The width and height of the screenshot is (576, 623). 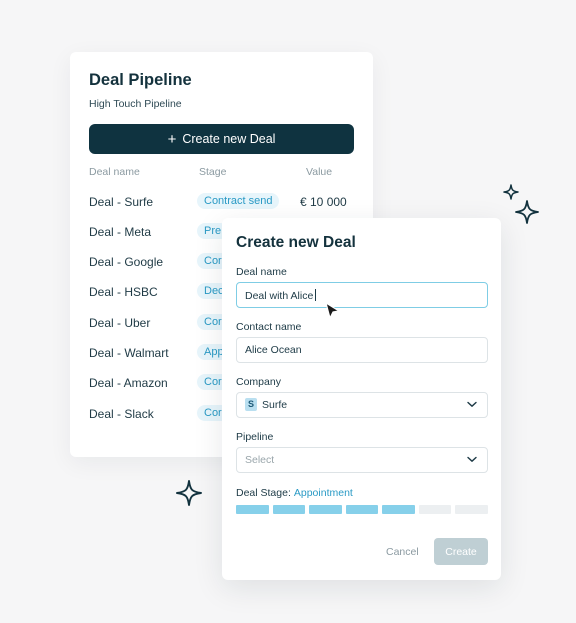 What do you see at coordinates (128, 383) in the screenshot?
I see `deal-name: Deal - Amazon` at bounding box center [128, 383].